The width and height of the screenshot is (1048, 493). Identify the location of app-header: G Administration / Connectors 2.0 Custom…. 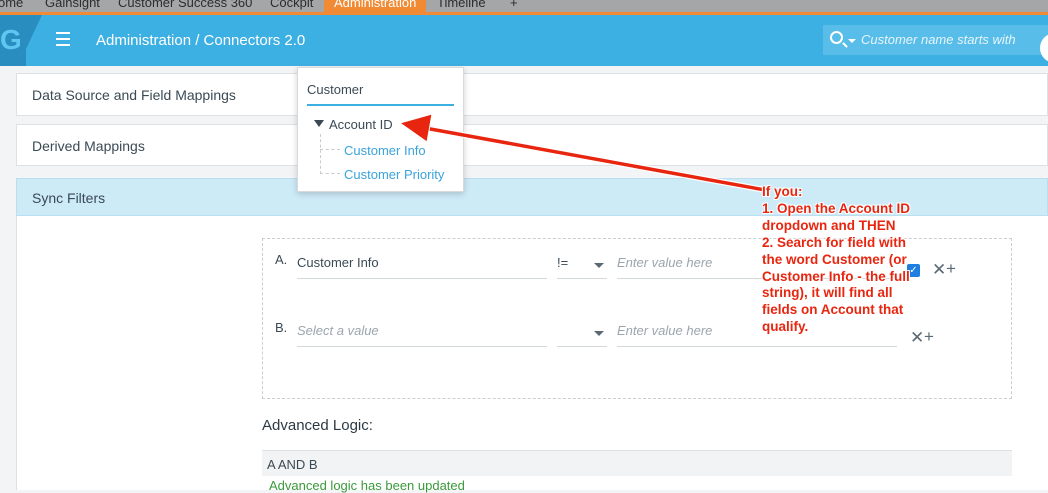
(524, 40).